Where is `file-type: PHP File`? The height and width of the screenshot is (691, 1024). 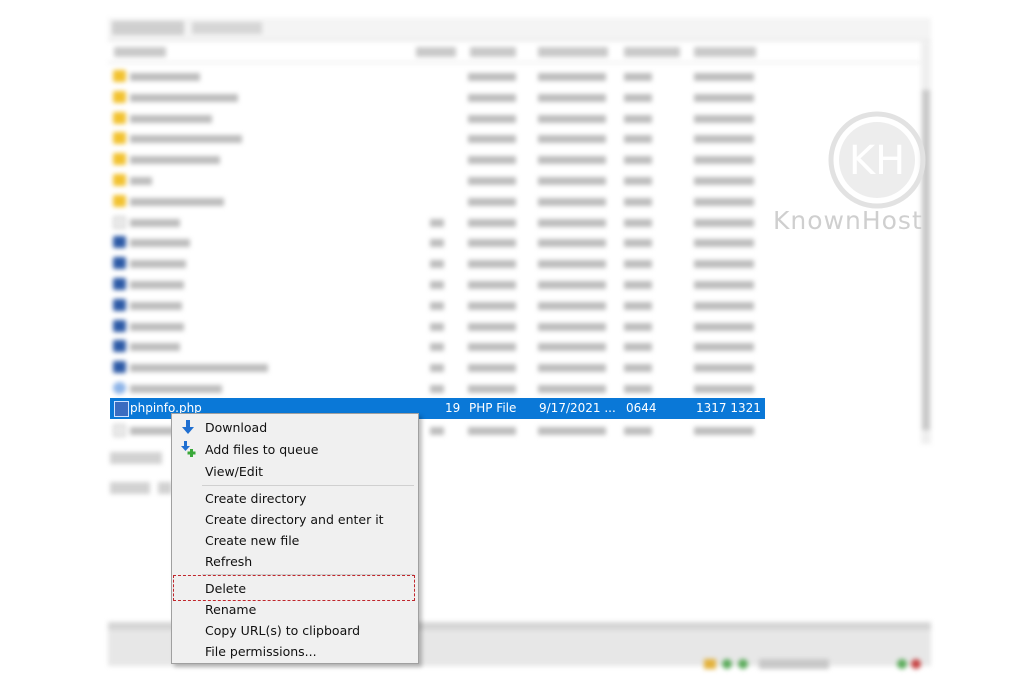
file-type: PHP File is located at coordinates (493, 408).